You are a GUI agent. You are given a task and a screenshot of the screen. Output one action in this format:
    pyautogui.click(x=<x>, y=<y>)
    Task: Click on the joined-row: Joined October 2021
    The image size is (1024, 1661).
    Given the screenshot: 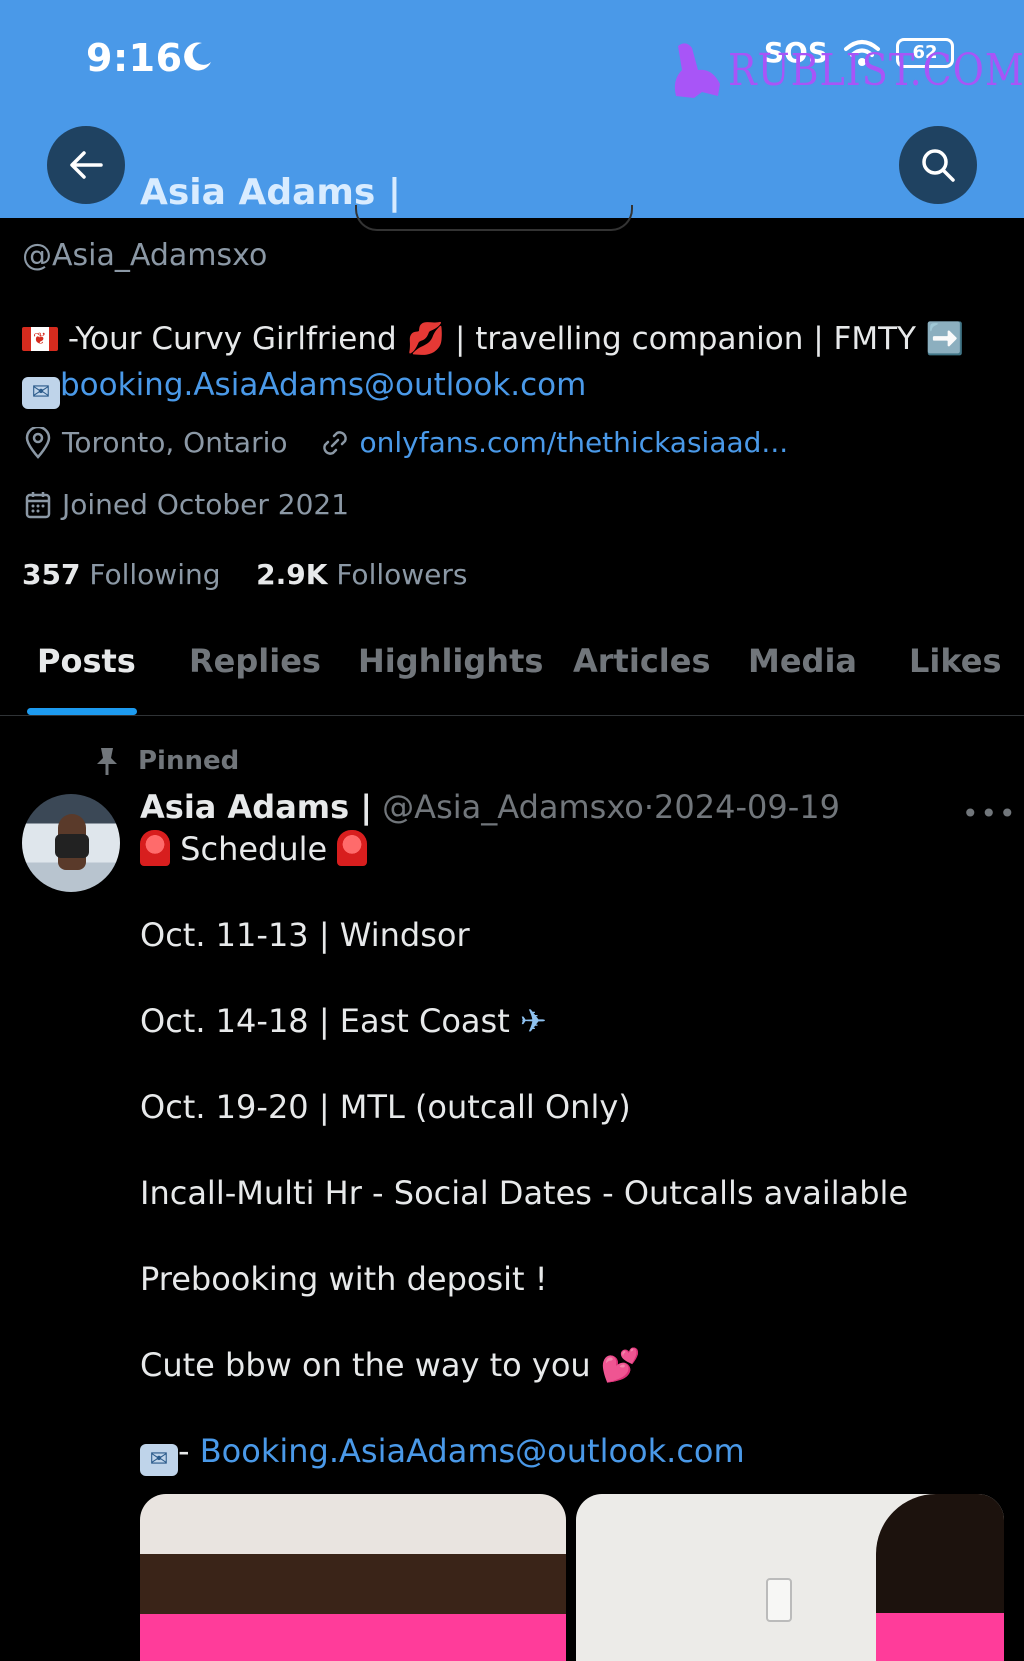 What is the action you would take?
    pyautogui.click(x=186, y=504)
    